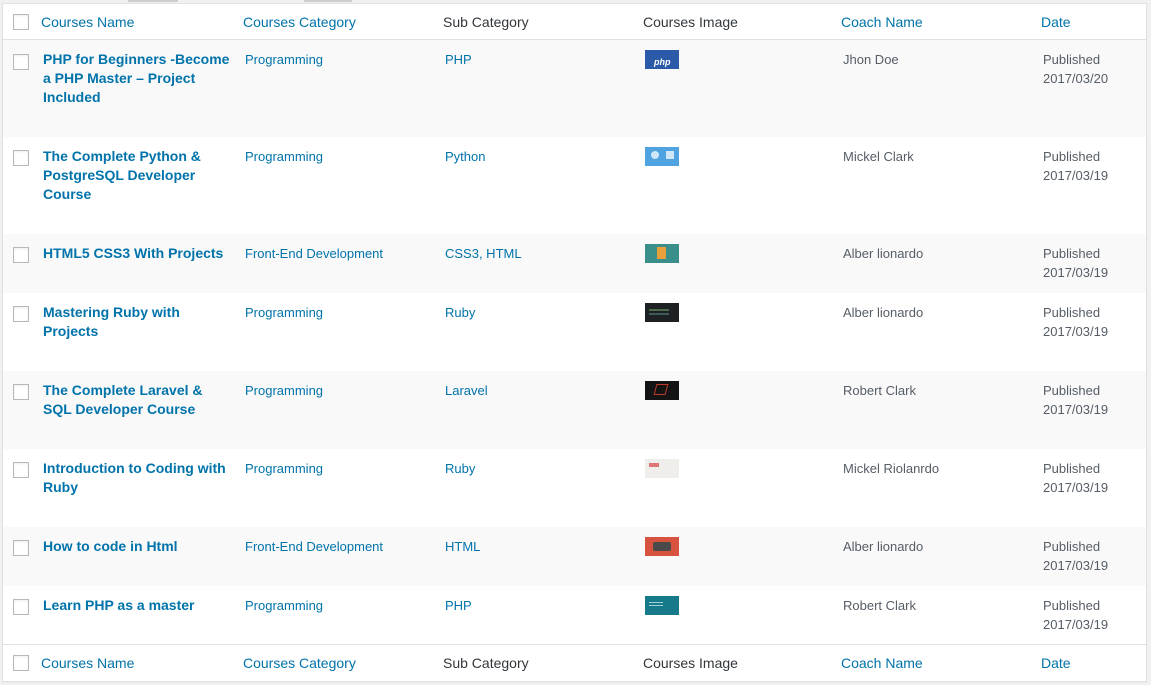 The width and height of the screenshot is (1151, 685). Describe the element at coordinates (141, 322) in the screenshot. I see `course-title-link: Mastering Ruby with Projects` at that location.